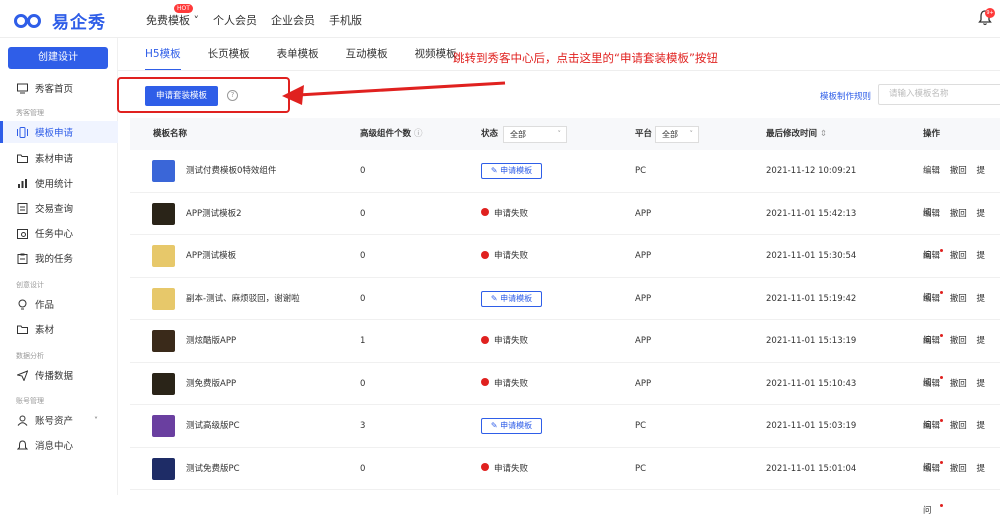 This screenshot has height=532, width=1000. What do you see at coordinates (22, 233) in the screenshot?
I see `task-icon` at bounding box center [22, 233].